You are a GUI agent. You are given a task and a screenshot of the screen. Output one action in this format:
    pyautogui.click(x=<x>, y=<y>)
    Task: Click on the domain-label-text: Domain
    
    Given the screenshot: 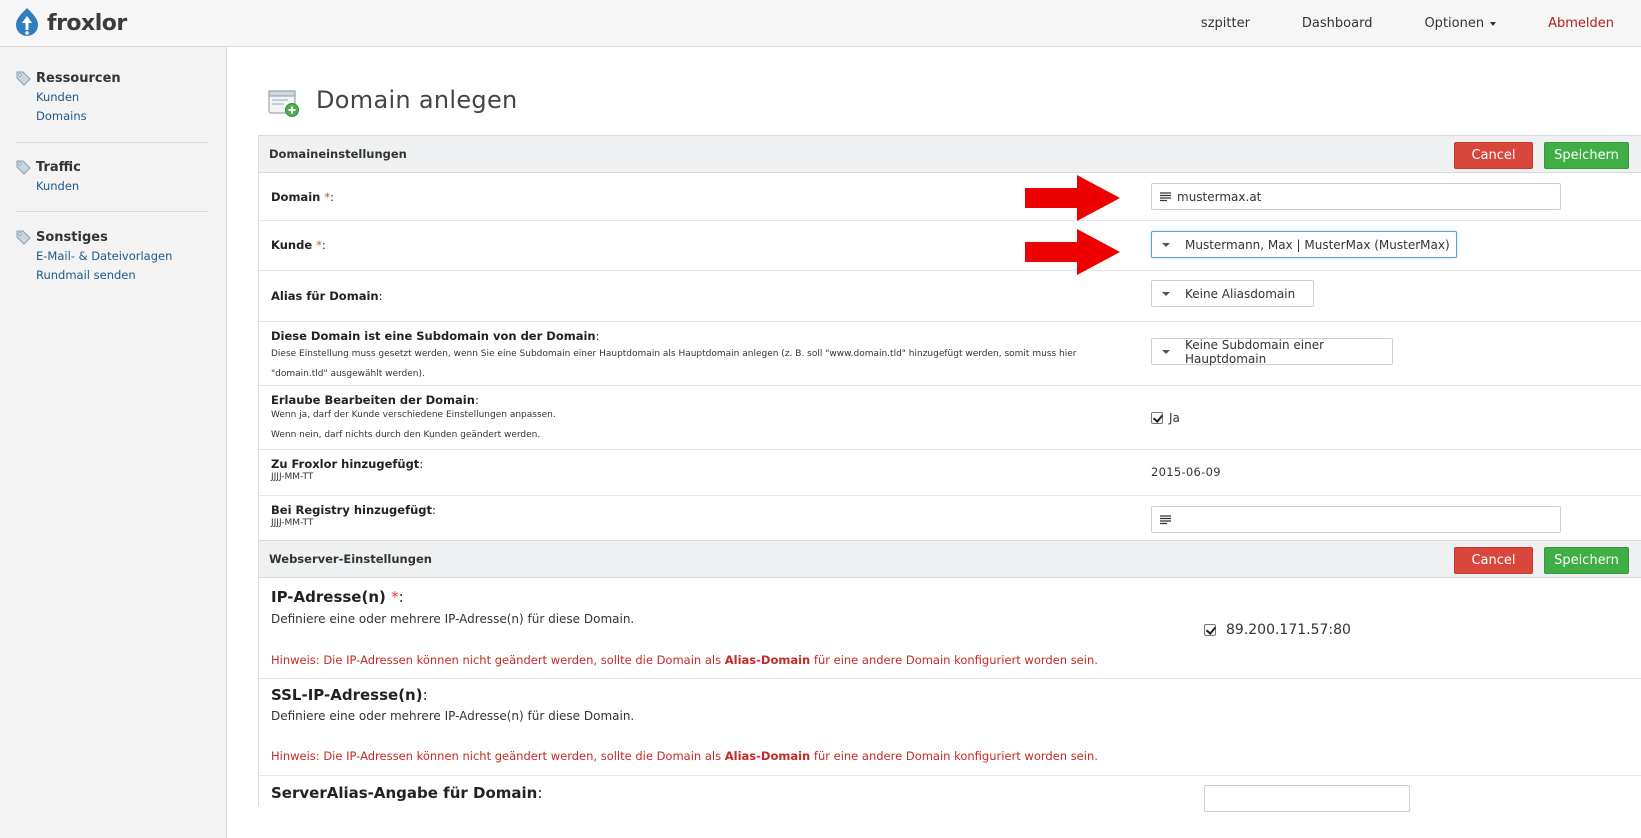 What is the action you would take?
    pyautogui.click(x=296, y=197)
    